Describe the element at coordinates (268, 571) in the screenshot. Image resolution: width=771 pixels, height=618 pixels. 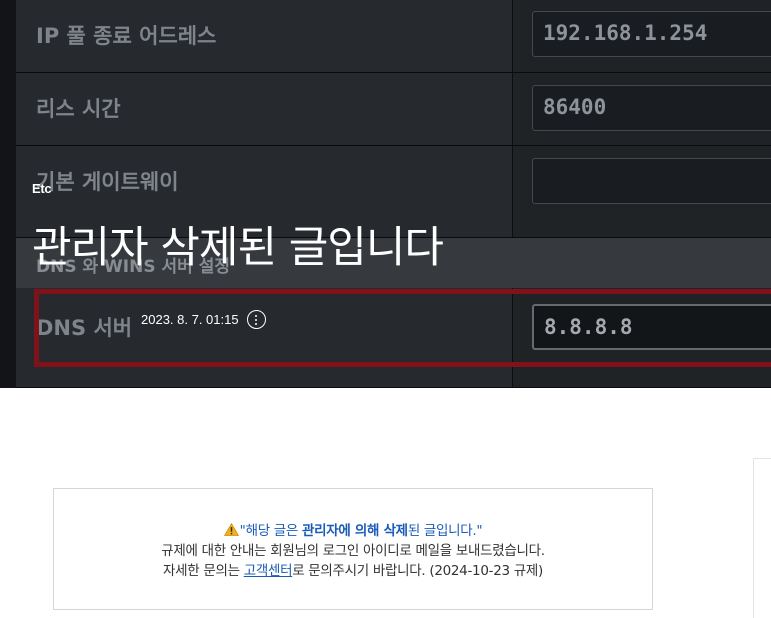
I see `customer-center-link: 고객센터` at that location.